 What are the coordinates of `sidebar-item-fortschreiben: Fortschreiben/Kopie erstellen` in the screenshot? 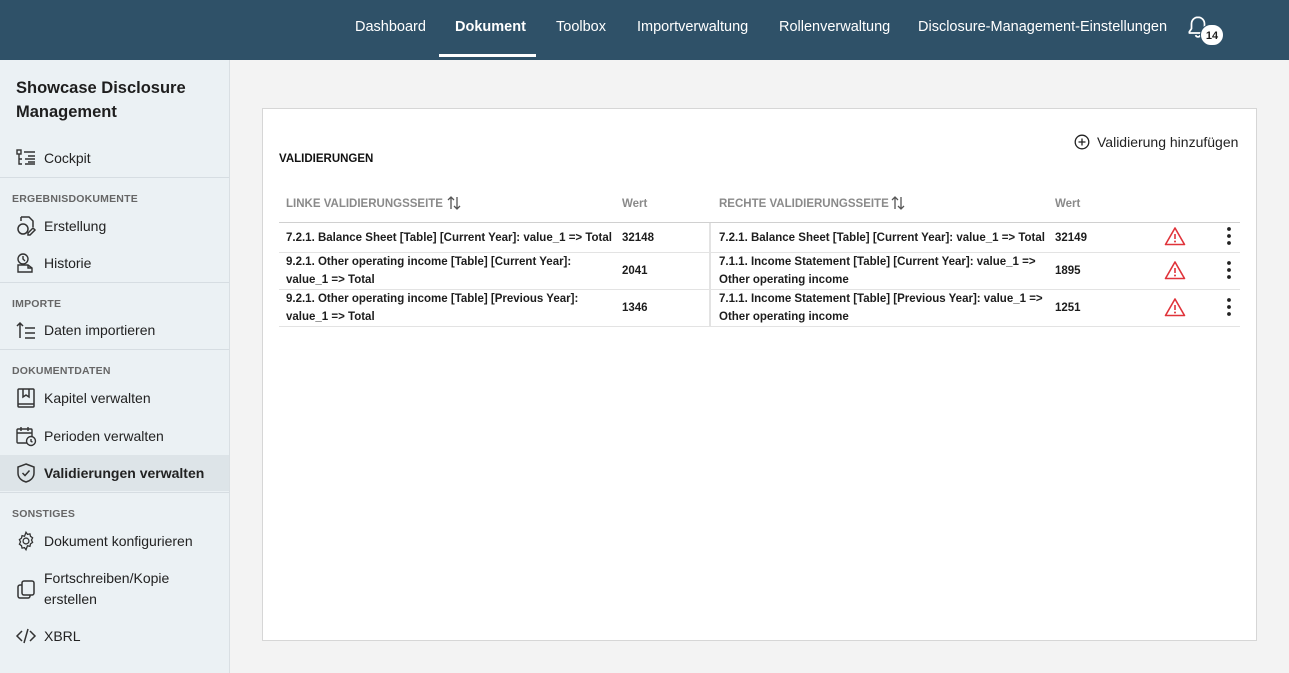 It's located at (114, 589).